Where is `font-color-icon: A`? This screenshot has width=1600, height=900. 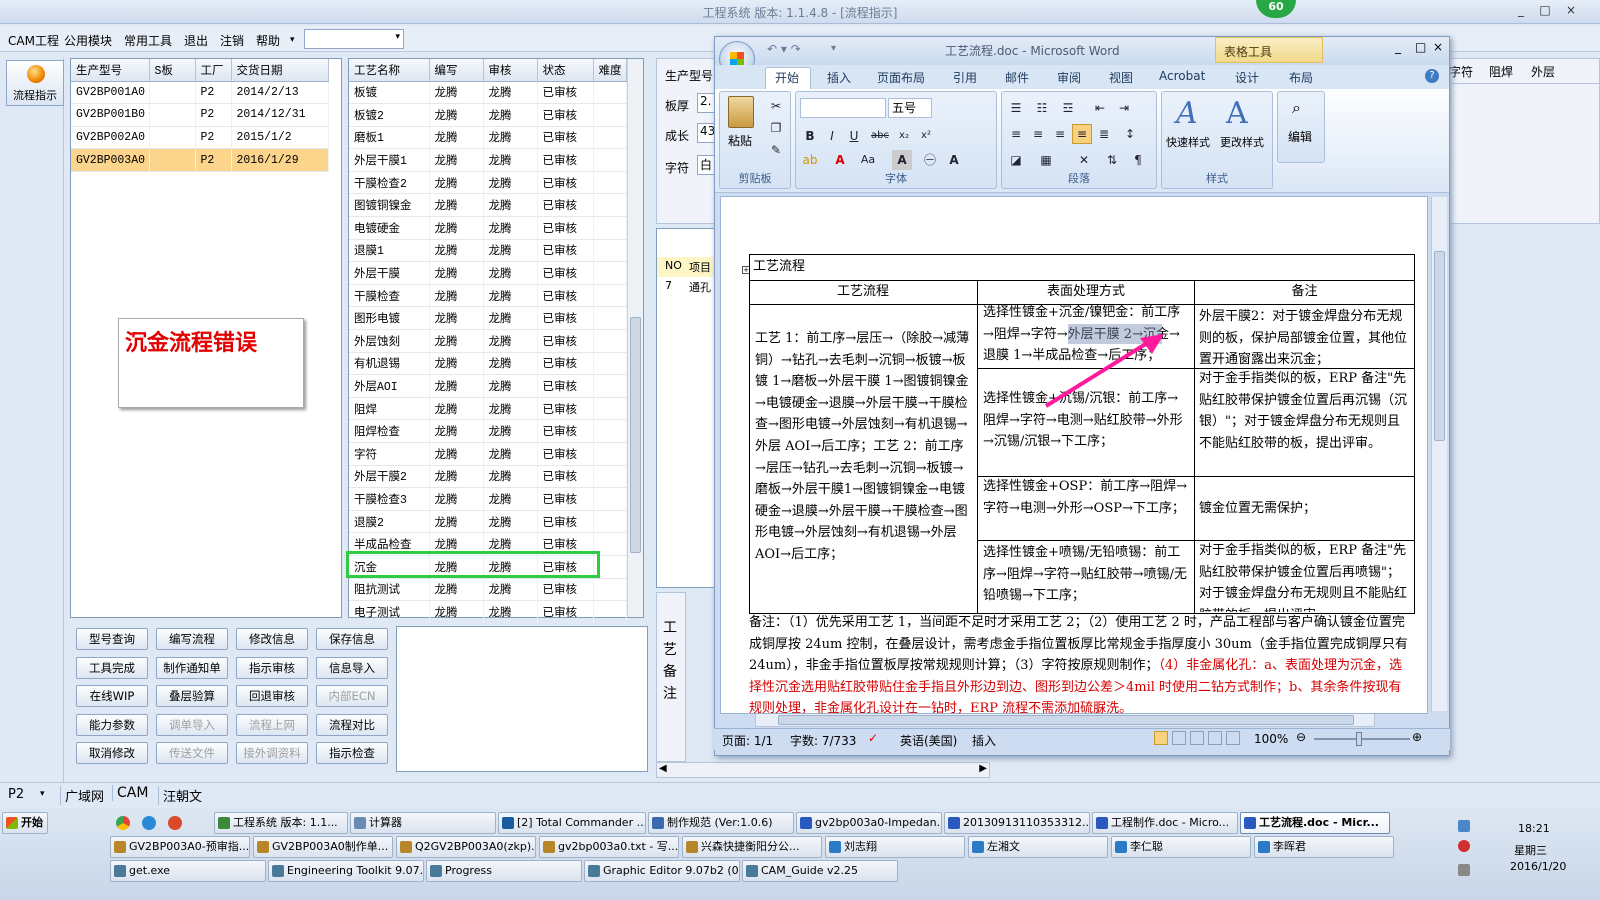
font-color-icon: A is located at coordinates (840, 160).